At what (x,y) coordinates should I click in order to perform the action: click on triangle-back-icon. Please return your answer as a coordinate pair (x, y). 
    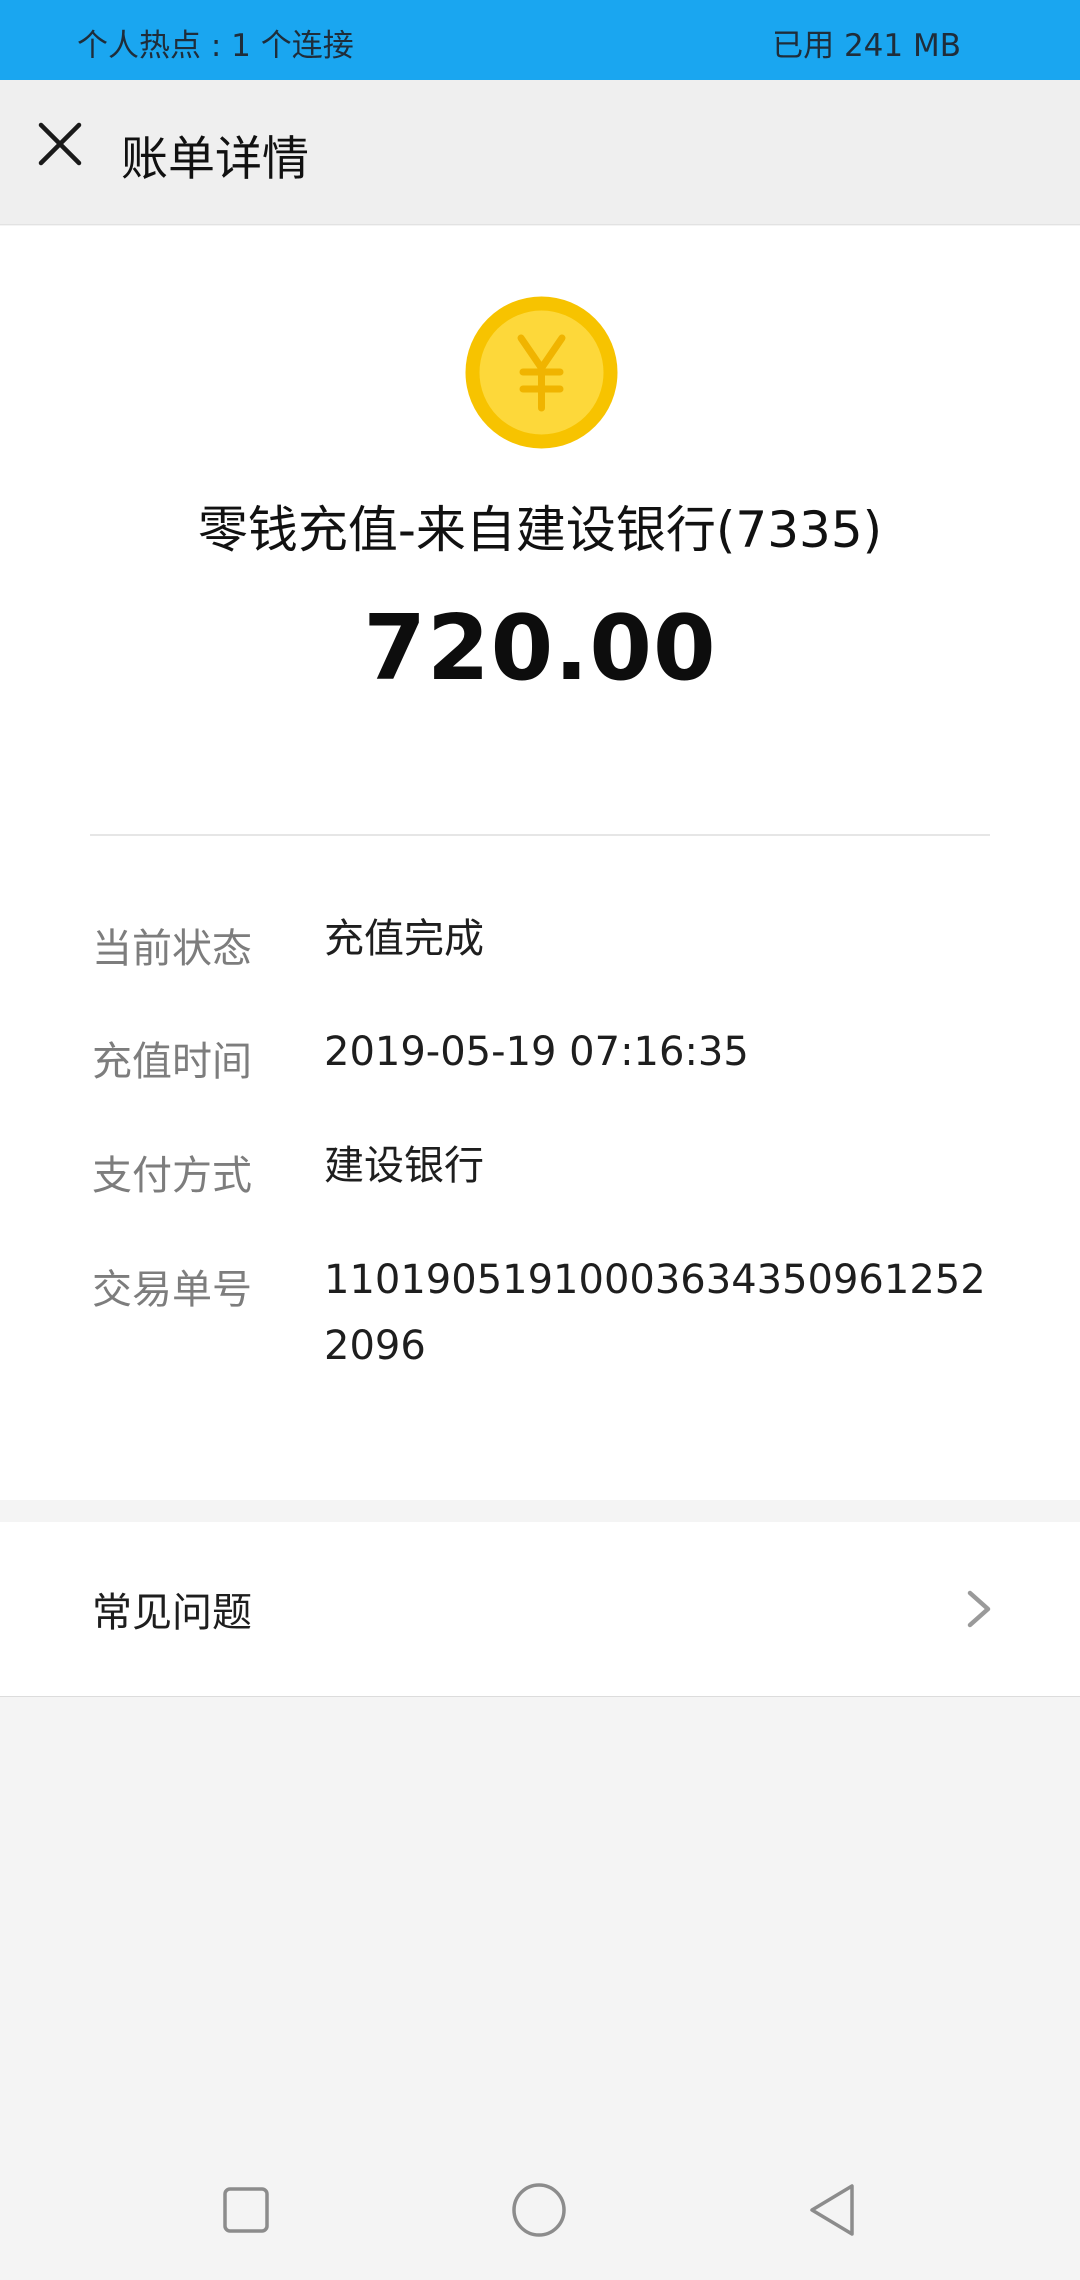
    Looking at the image, I should click on (832, 2210).